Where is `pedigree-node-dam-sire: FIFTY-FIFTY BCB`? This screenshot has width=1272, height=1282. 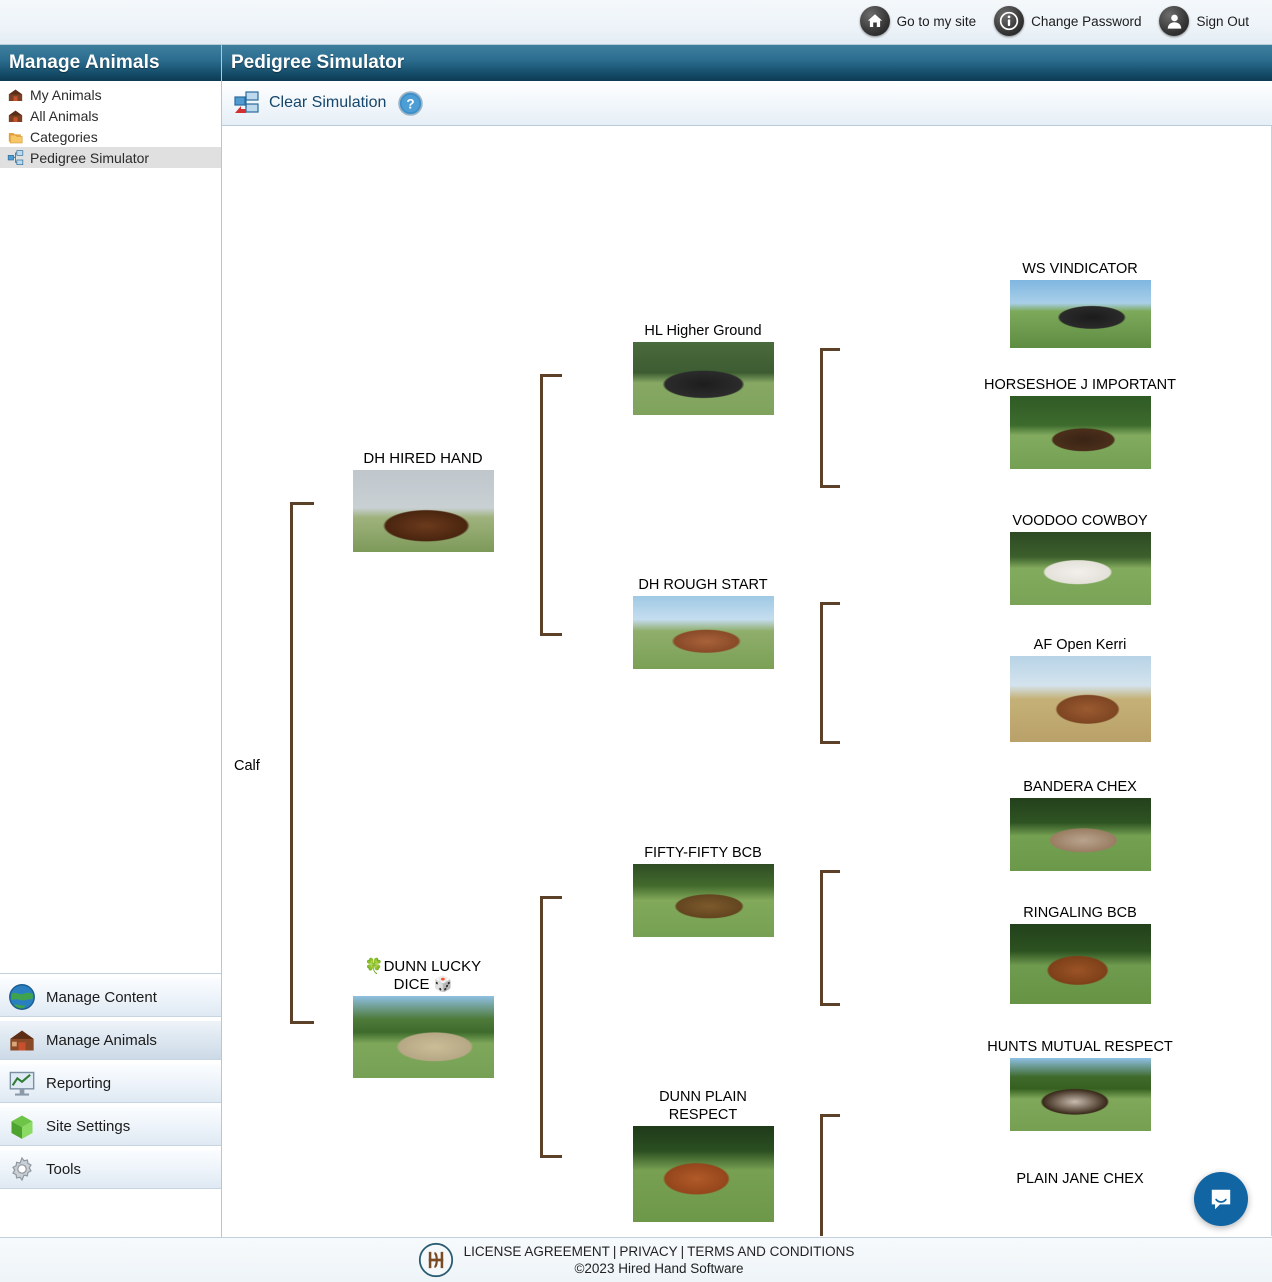 pedigree-node-dam-sire: FIFTY-FIFTY BCB is located at coordinates (703, 890).